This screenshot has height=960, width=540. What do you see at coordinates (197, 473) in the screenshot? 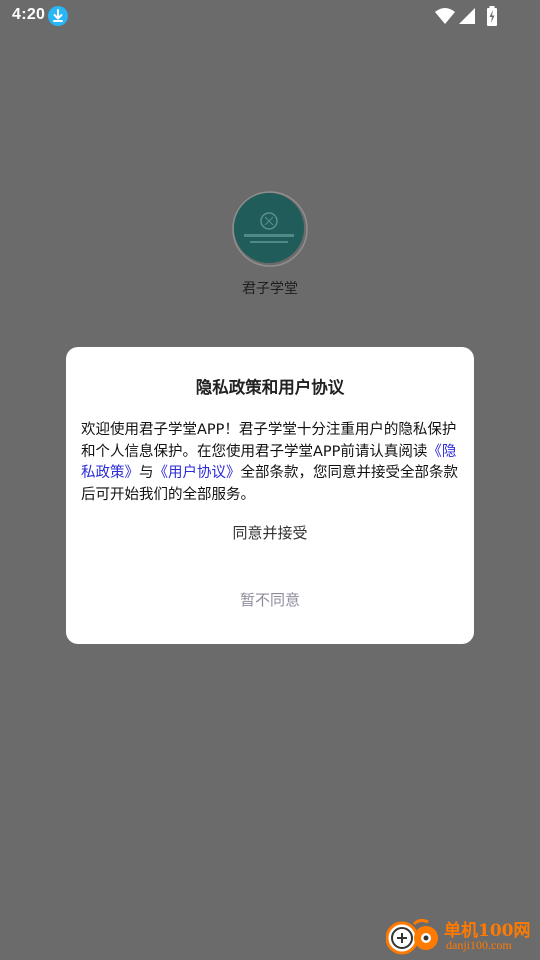
I see `user-agreement-link: 《用户协议》` at bounding box center [197, 473].